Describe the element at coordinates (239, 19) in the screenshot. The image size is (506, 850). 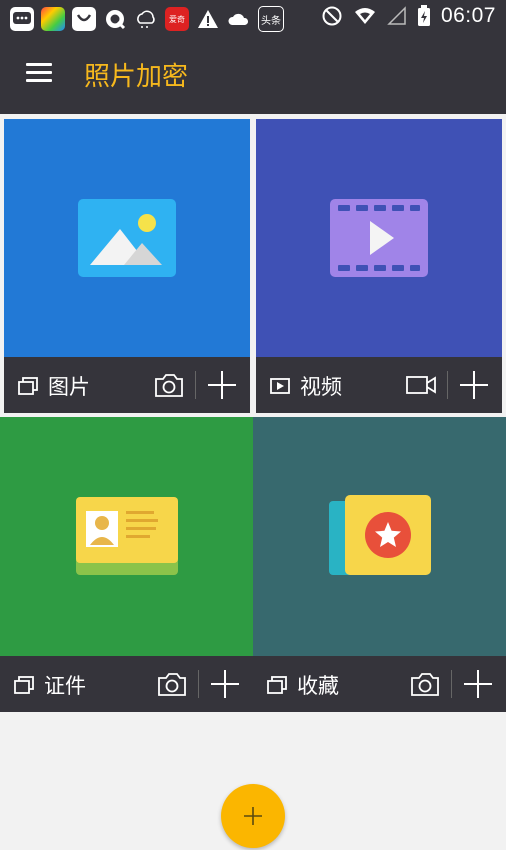
I see `weather-icon` at that location.